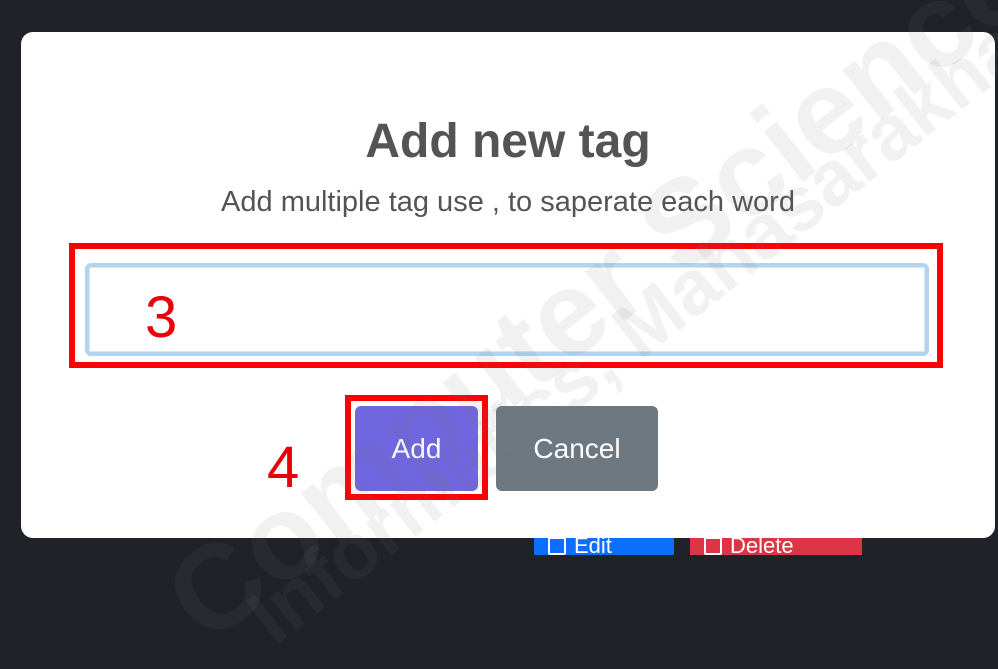 This screenshot has width=998, height=669. What do you see at coordinates (416, 448) in the screenshot?
I see `add-button: Add` at bounding box center [416, 448].